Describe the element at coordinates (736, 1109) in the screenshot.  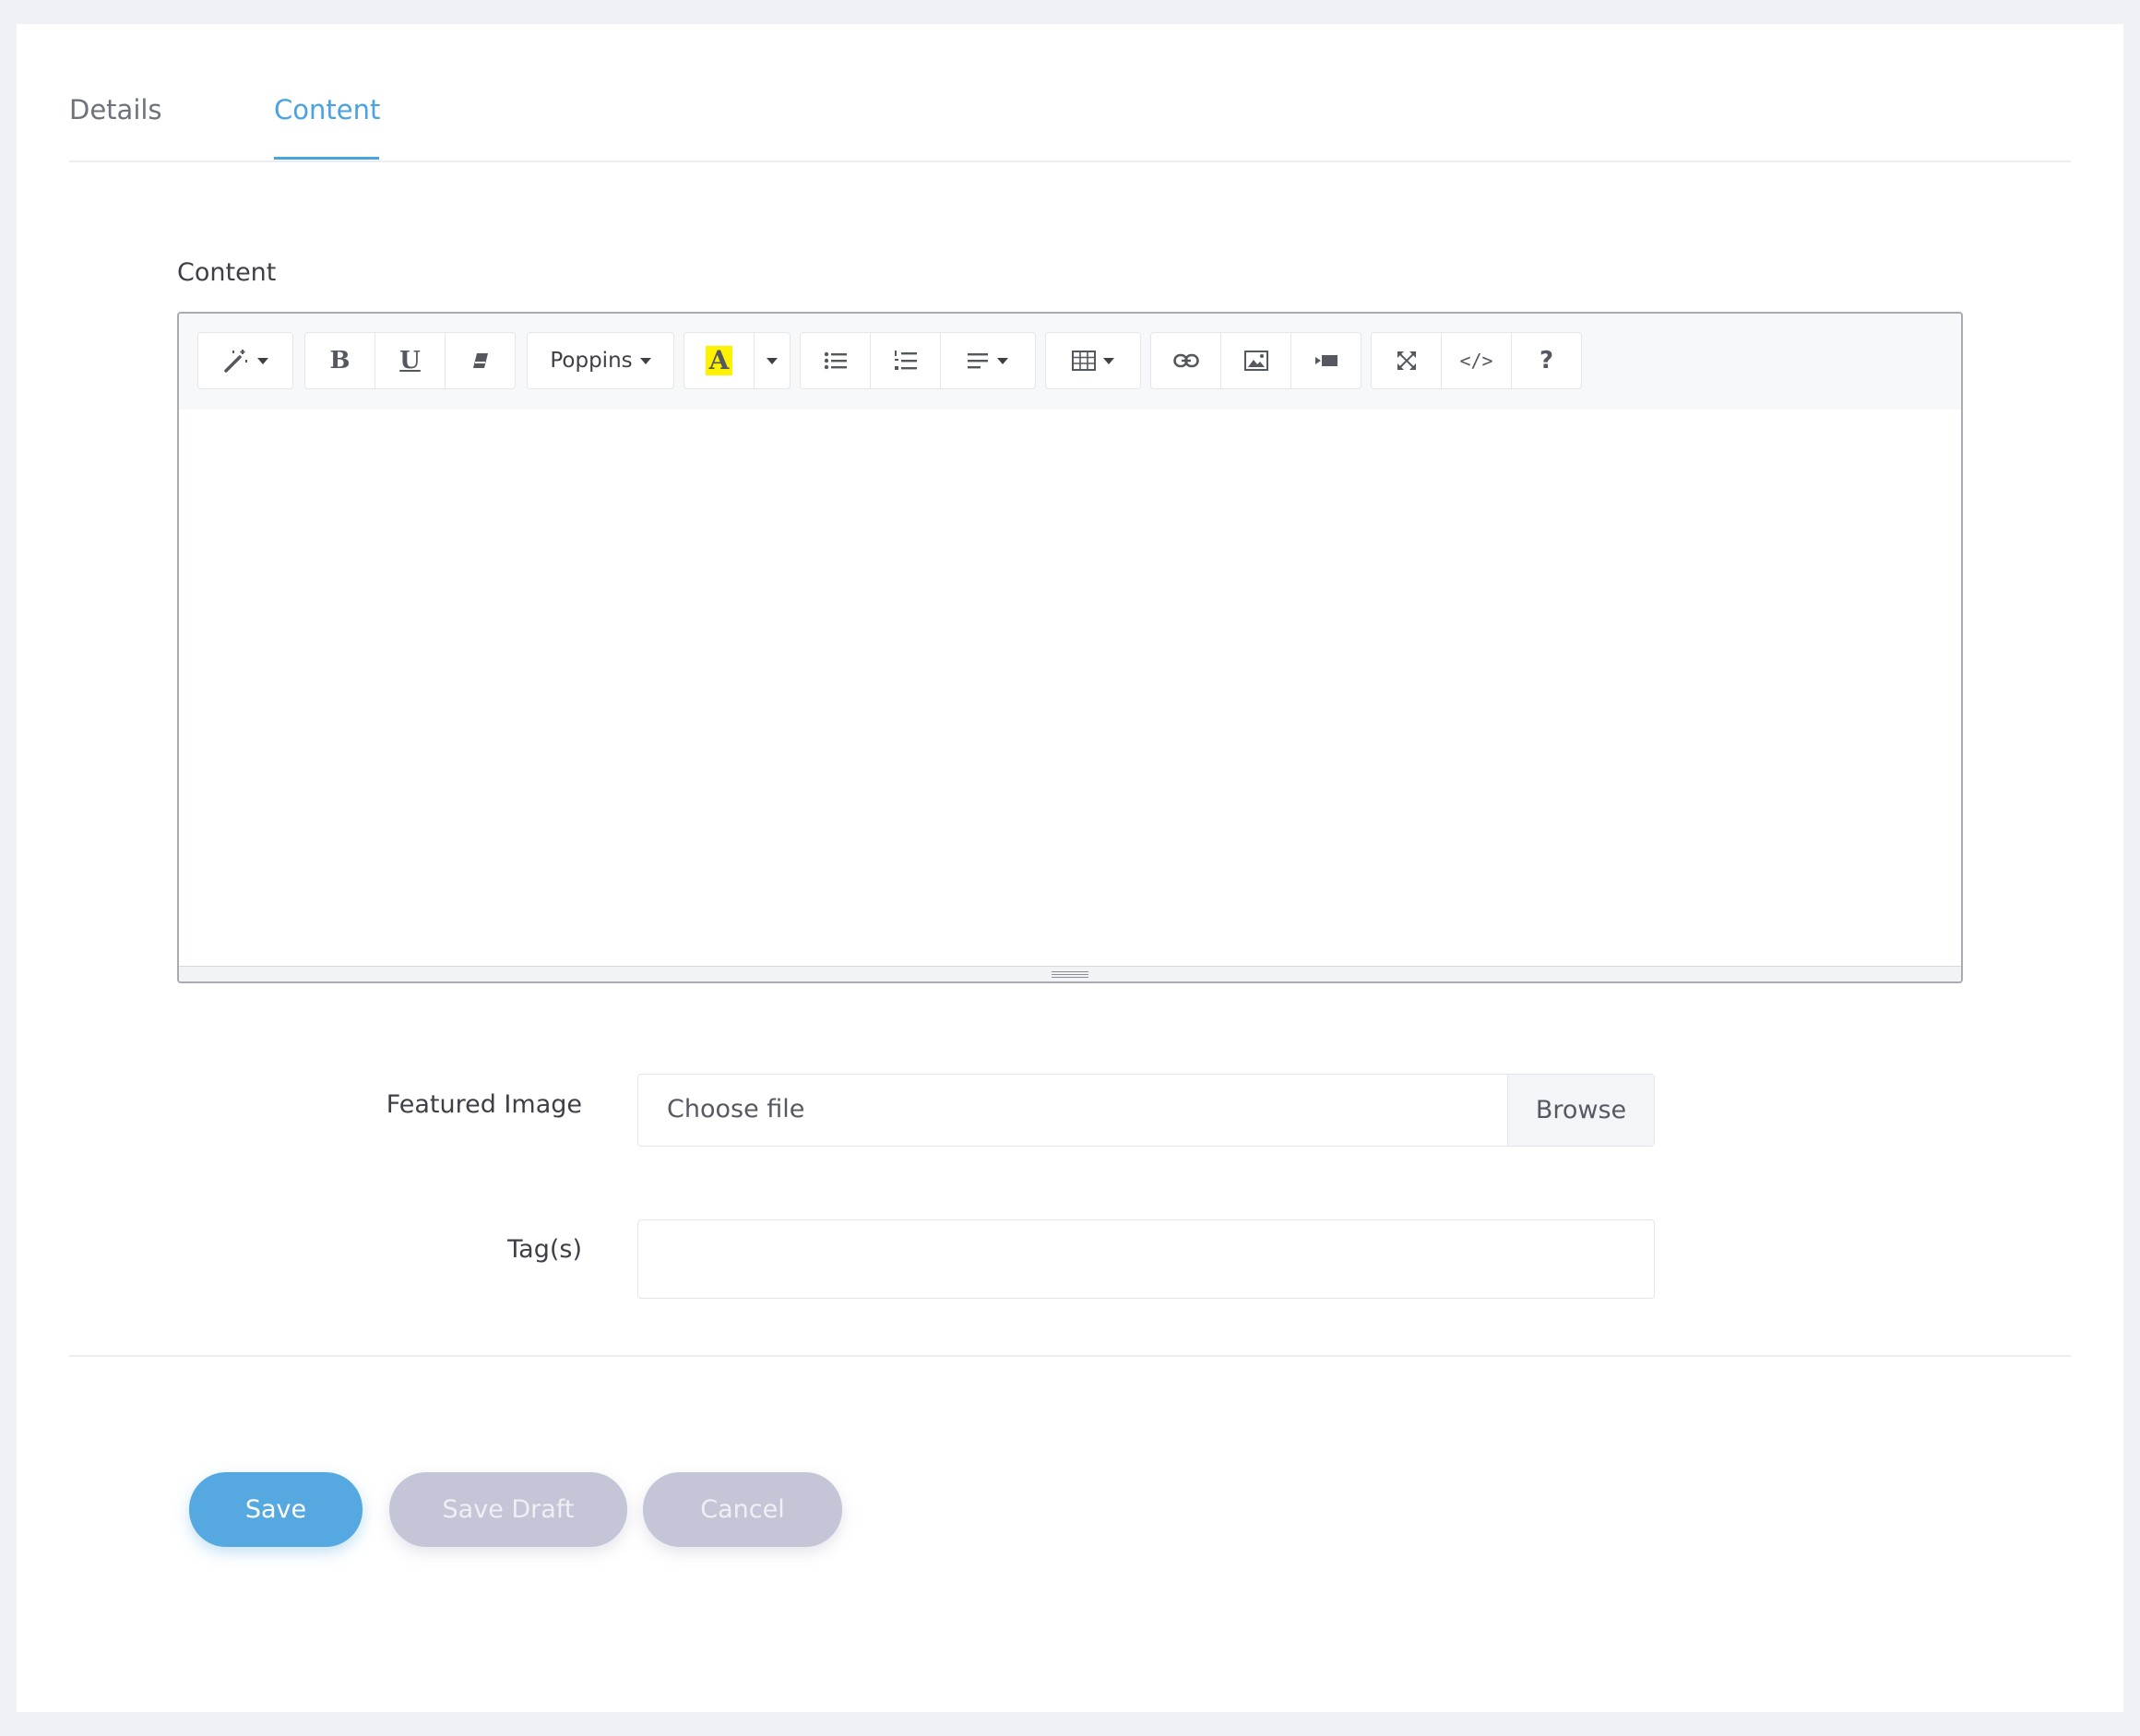
I see `file-input-placeholder: Choose file` at that location.